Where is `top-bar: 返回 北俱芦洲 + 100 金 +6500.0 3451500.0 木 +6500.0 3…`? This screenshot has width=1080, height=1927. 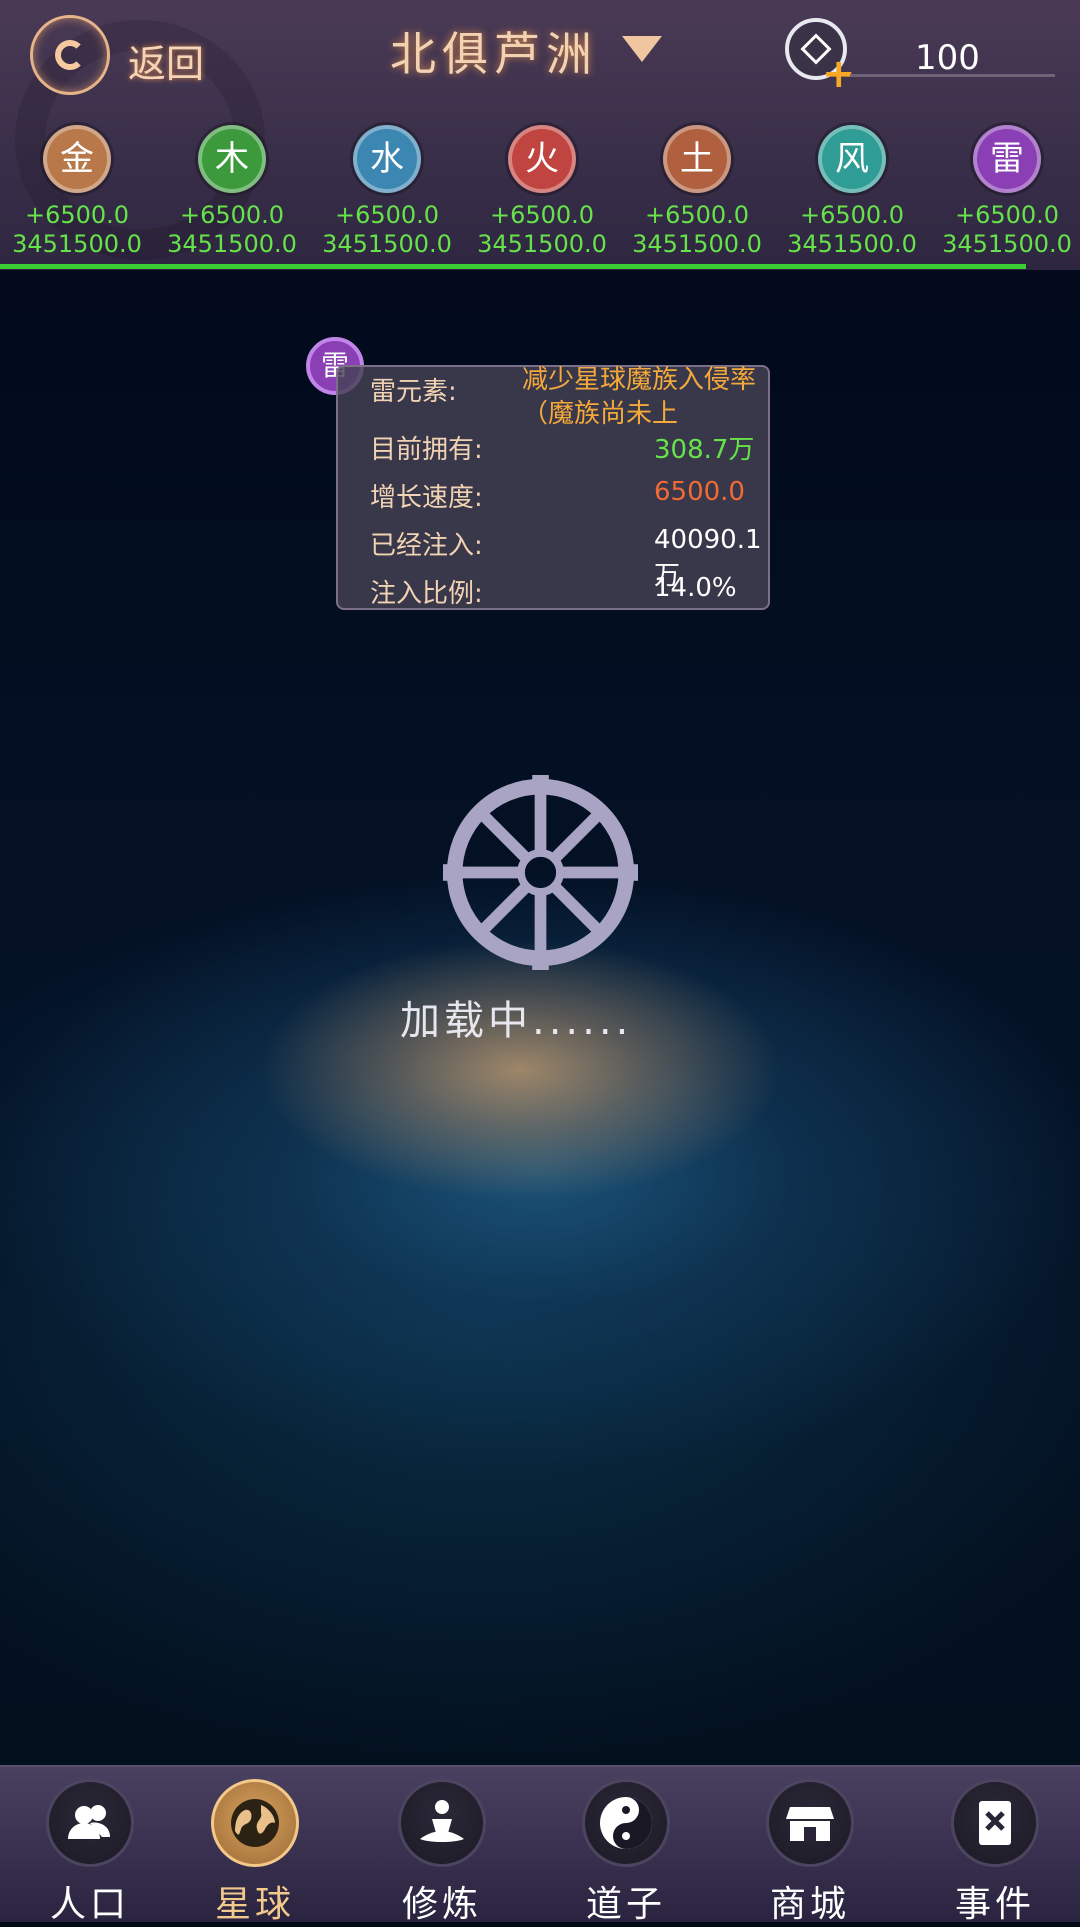 top-bar: 返回 北俱芦洲 + 100 金 +6500.0 3451500.0 木 +6500.0 3… is located at coordinates (540, 135).